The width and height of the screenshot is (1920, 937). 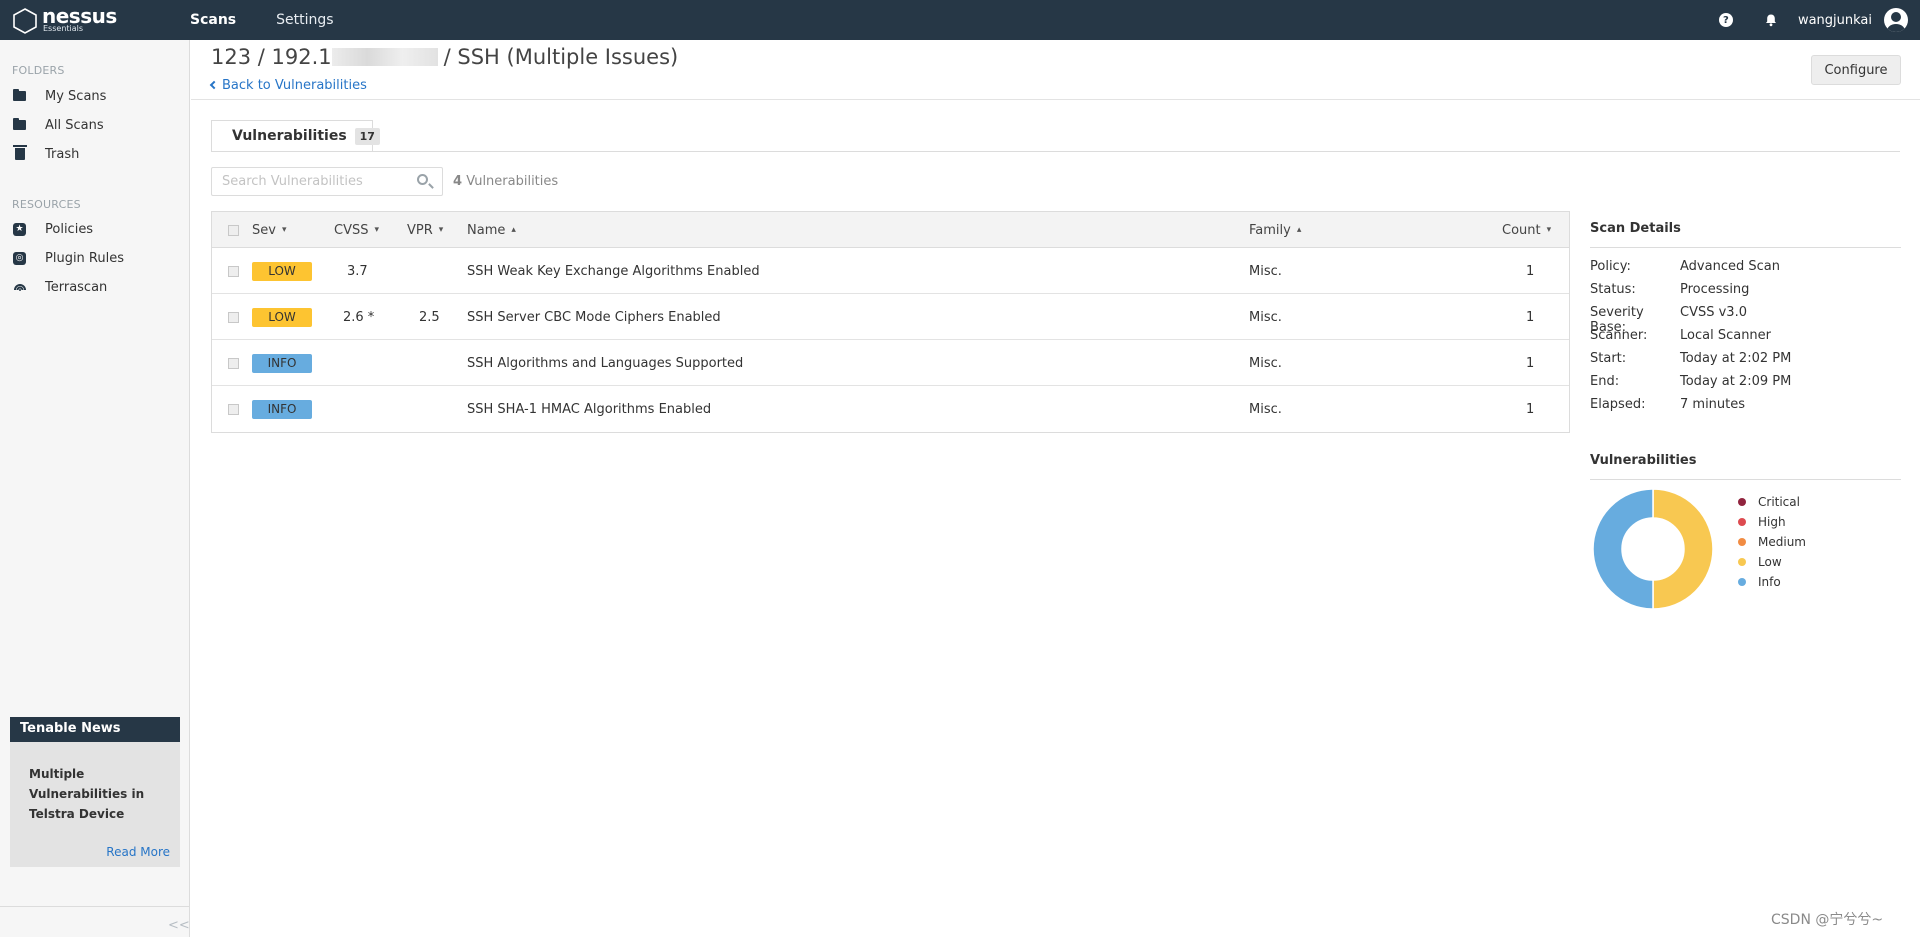 What do you see at coordinates (890, 230) in the screenshot?
I see `table-header: Sev CVSS VPR Name Family Count` at bounding box center [890, 230].